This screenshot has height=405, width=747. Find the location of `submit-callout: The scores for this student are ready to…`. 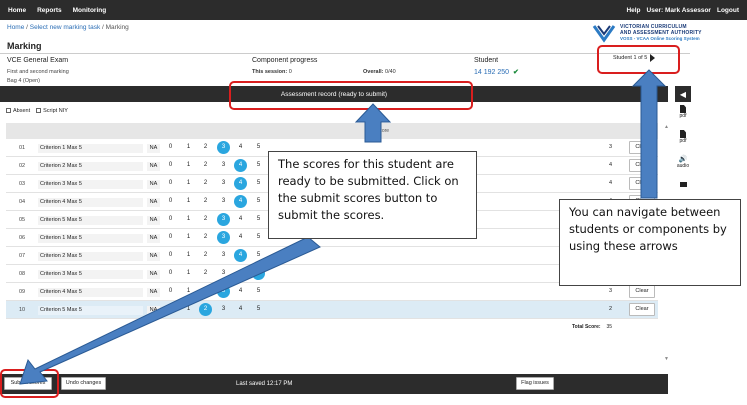

submit-callout: The scores for this student are ready to… is located at coordinates (372, 195).